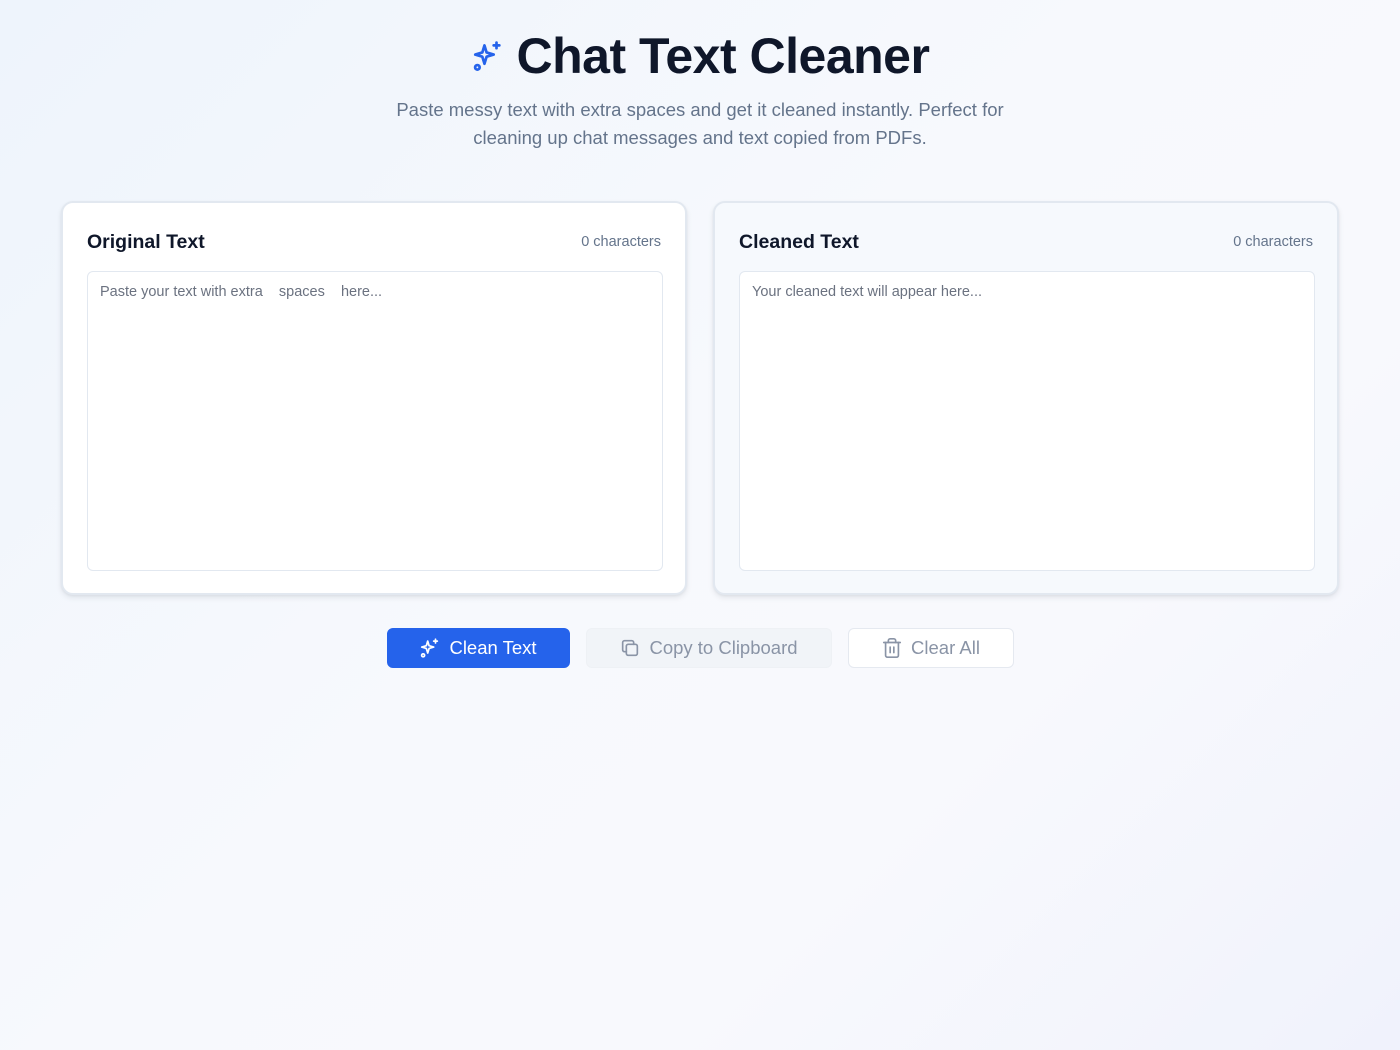 This screenshot has width=1400, height=1050. What do you see at coordinates (375, 421) in the screenshot?
I see `original-text-input` at bounding box center [375, 421].